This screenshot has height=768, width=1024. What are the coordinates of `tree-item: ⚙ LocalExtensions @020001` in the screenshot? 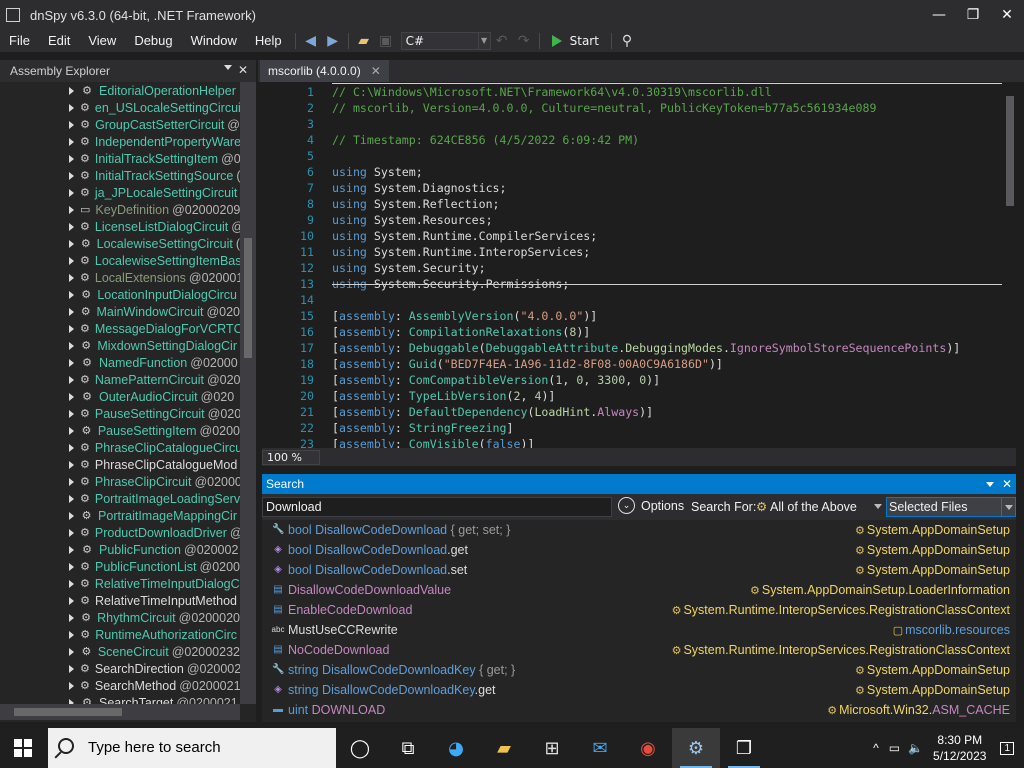 It's located at (120, 277).